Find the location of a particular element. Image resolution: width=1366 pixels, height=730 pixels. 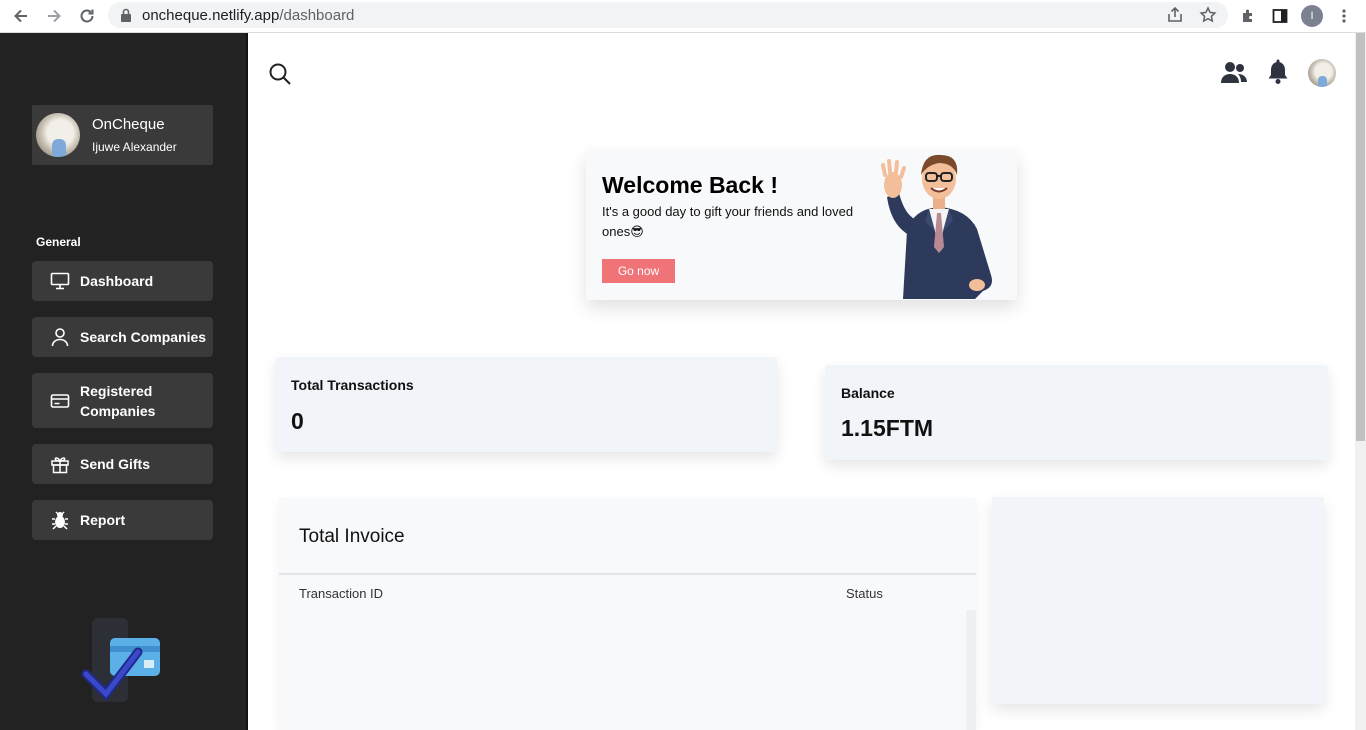

invoice-scrollbar is located at coordinates (971, 670).